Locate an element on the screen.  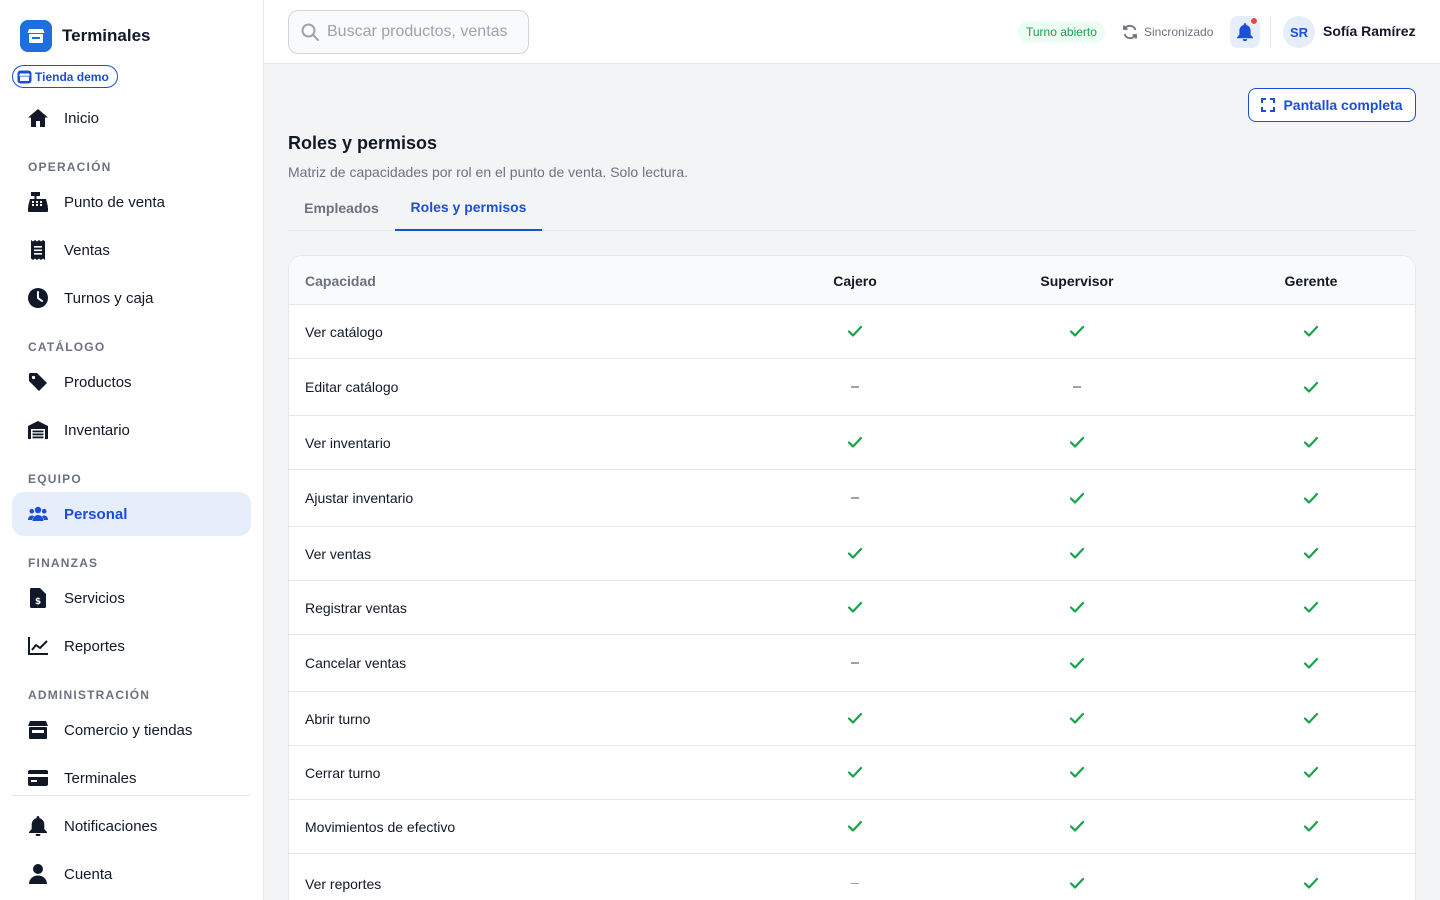
home-icon is located at coordinates (38, 118).